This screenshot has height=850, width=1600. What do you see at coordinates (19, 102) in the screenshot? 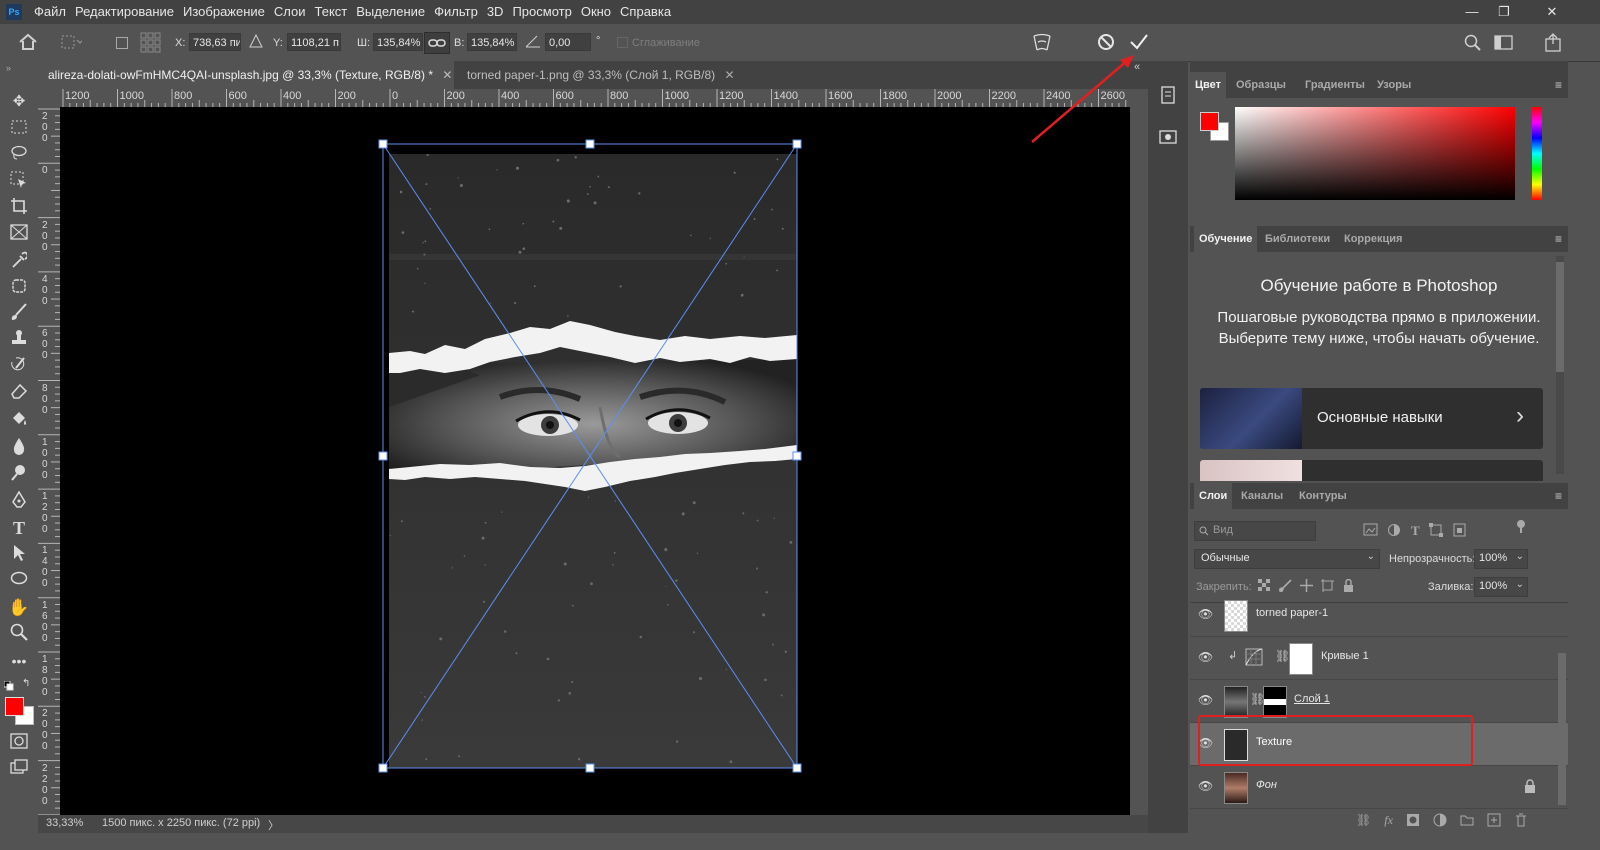
I see `move-tool-icon: ✥` at bounding box center [19, 102].